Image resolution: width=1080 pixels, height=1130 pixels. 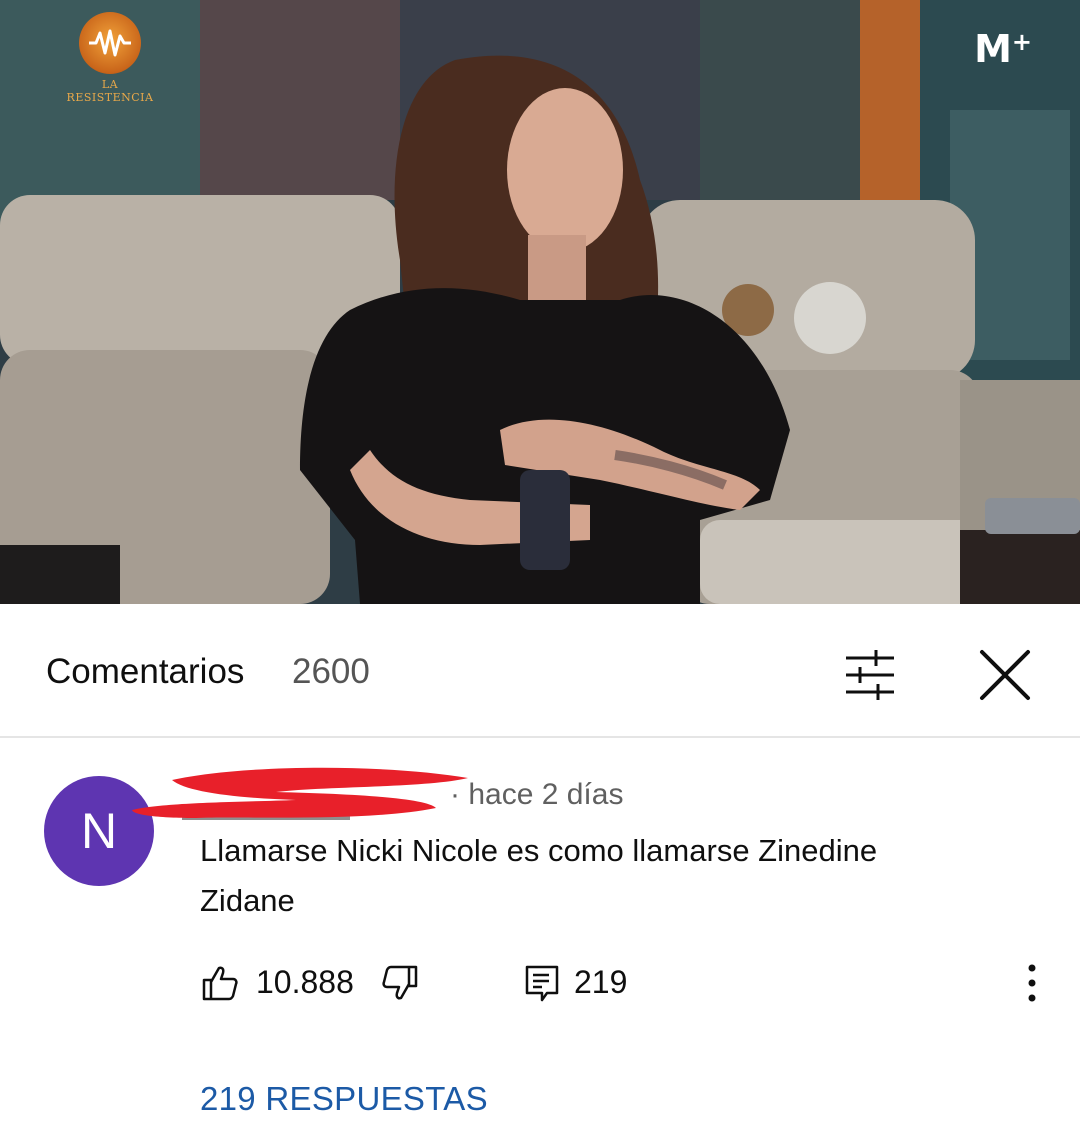 What do you see at coordinates (540, 671) in the screenshot?
I see `comments-header: Comentarios 2600` at bounding box center [540, 671].